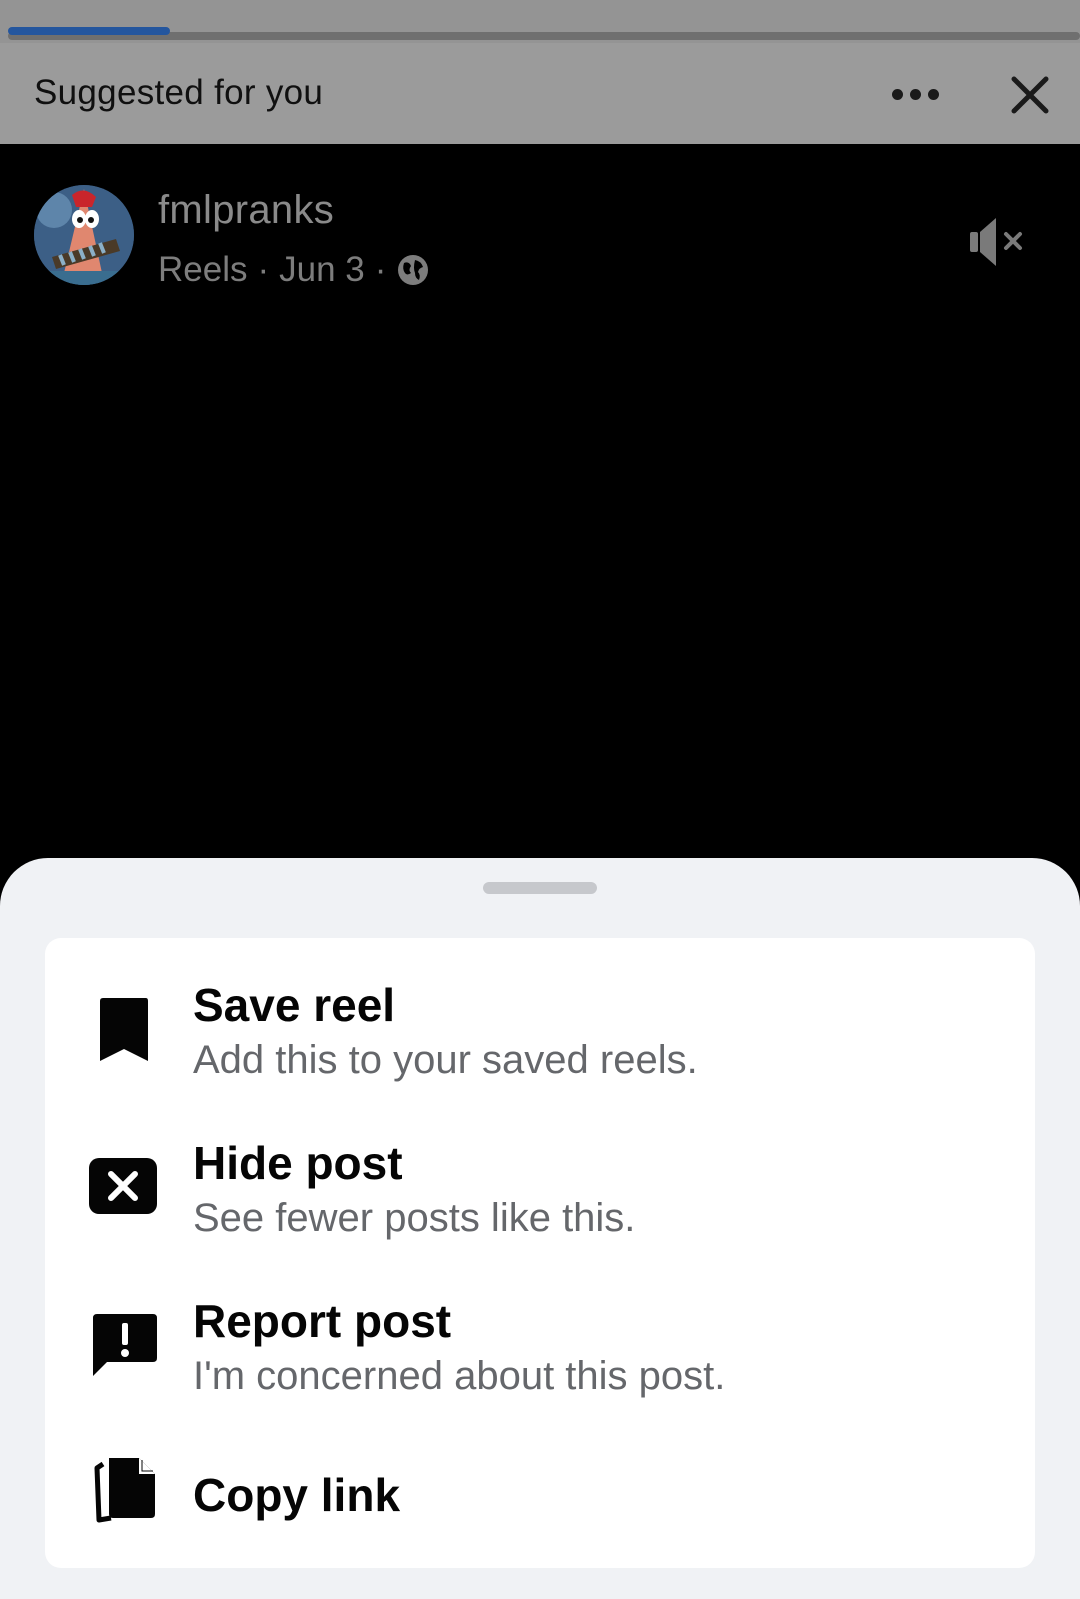  Describe the element at coordinates (413, 270) in the screenshot. I see `globe-icon` at that location.